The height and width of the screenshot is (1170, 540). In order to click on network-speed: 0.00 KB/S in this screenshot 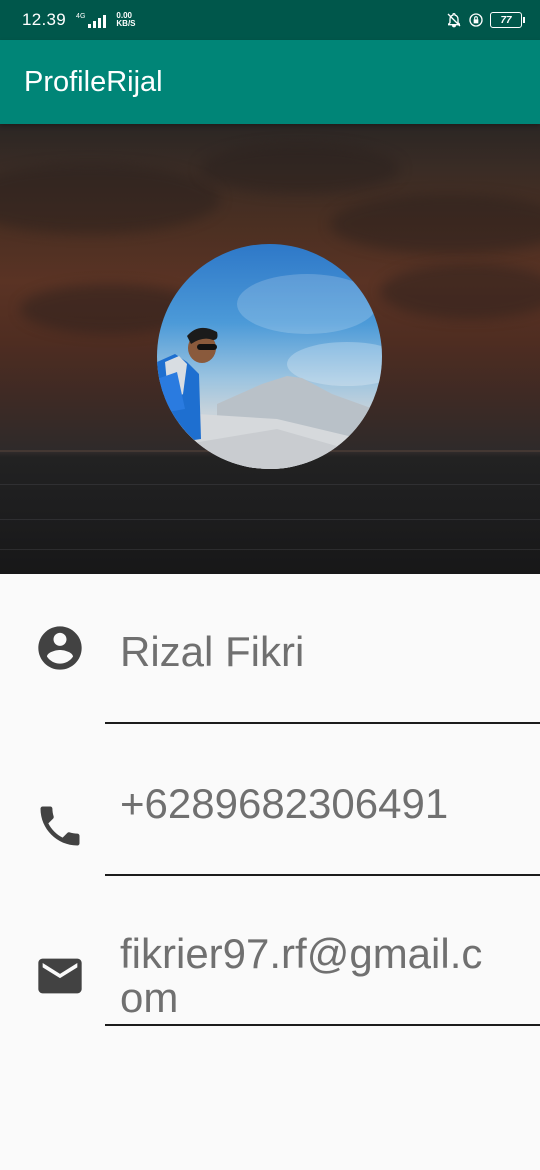, I will do `click(125, 20)`.